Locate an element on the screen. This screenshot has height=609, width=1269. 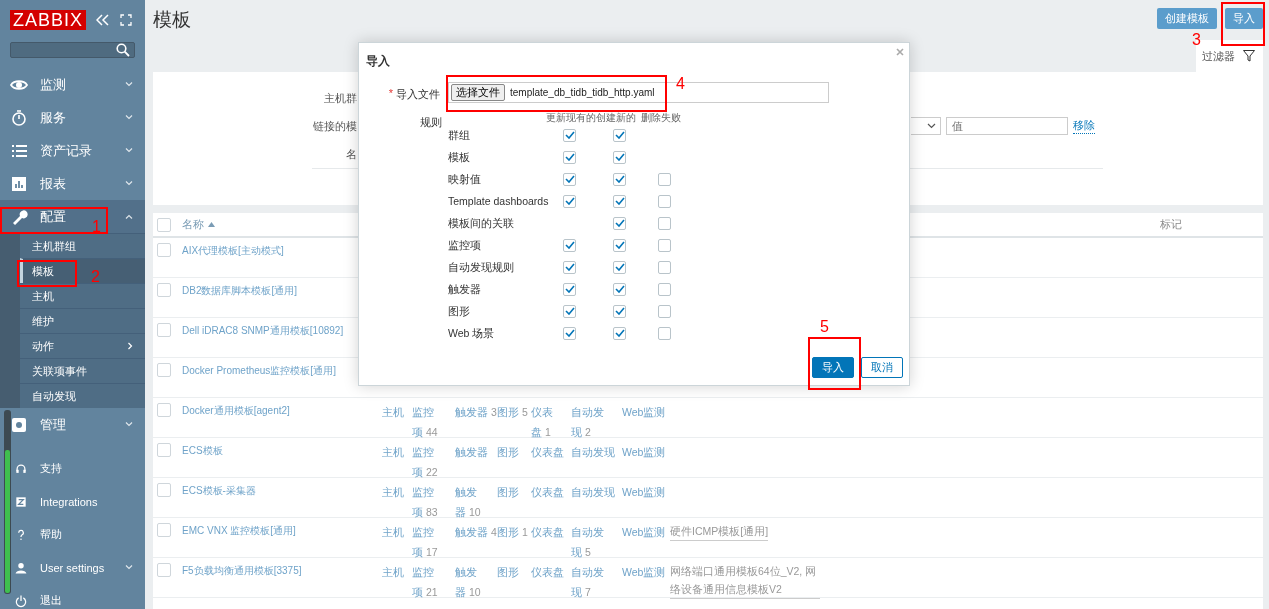
rule-label: 触发器 is located at coordinates (464, 289).